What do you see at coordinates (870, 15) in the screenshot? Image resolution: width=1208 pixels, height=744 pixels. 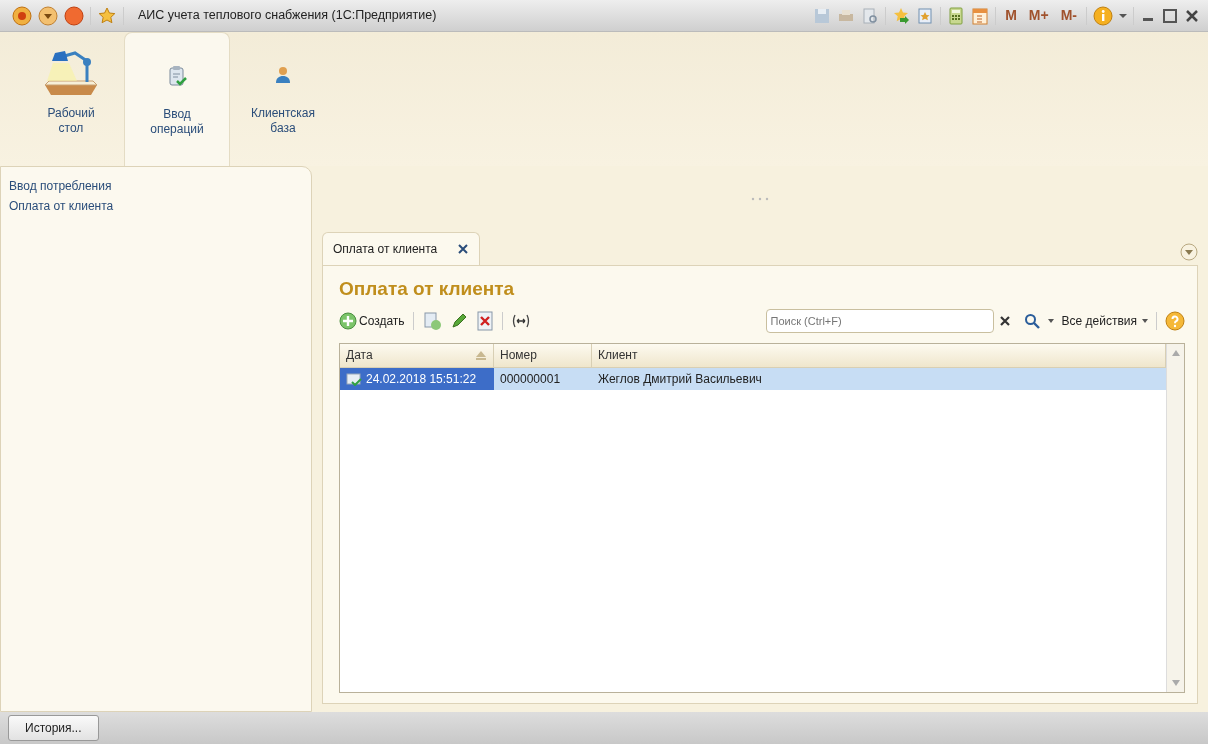 I see `preview-icon` at bounding box center [870, 15].